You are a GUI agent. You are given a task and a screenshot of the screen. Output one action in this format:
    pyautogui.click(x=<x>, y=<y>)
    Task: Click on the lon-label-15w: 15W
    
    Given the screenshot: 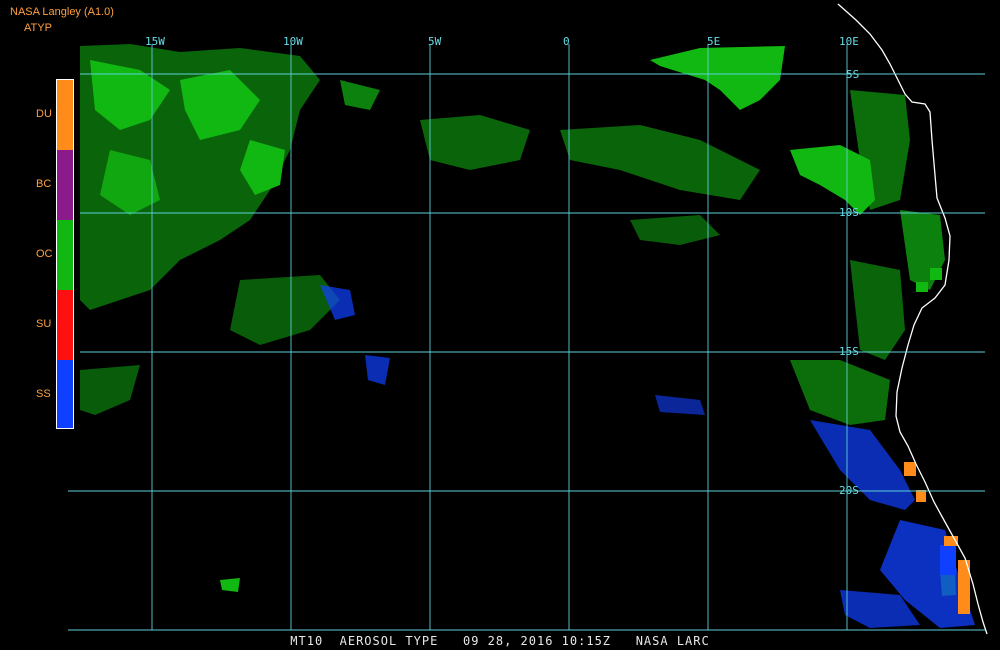 What is the action you would take?
    pyautogui.click(x=155, y=41)
    